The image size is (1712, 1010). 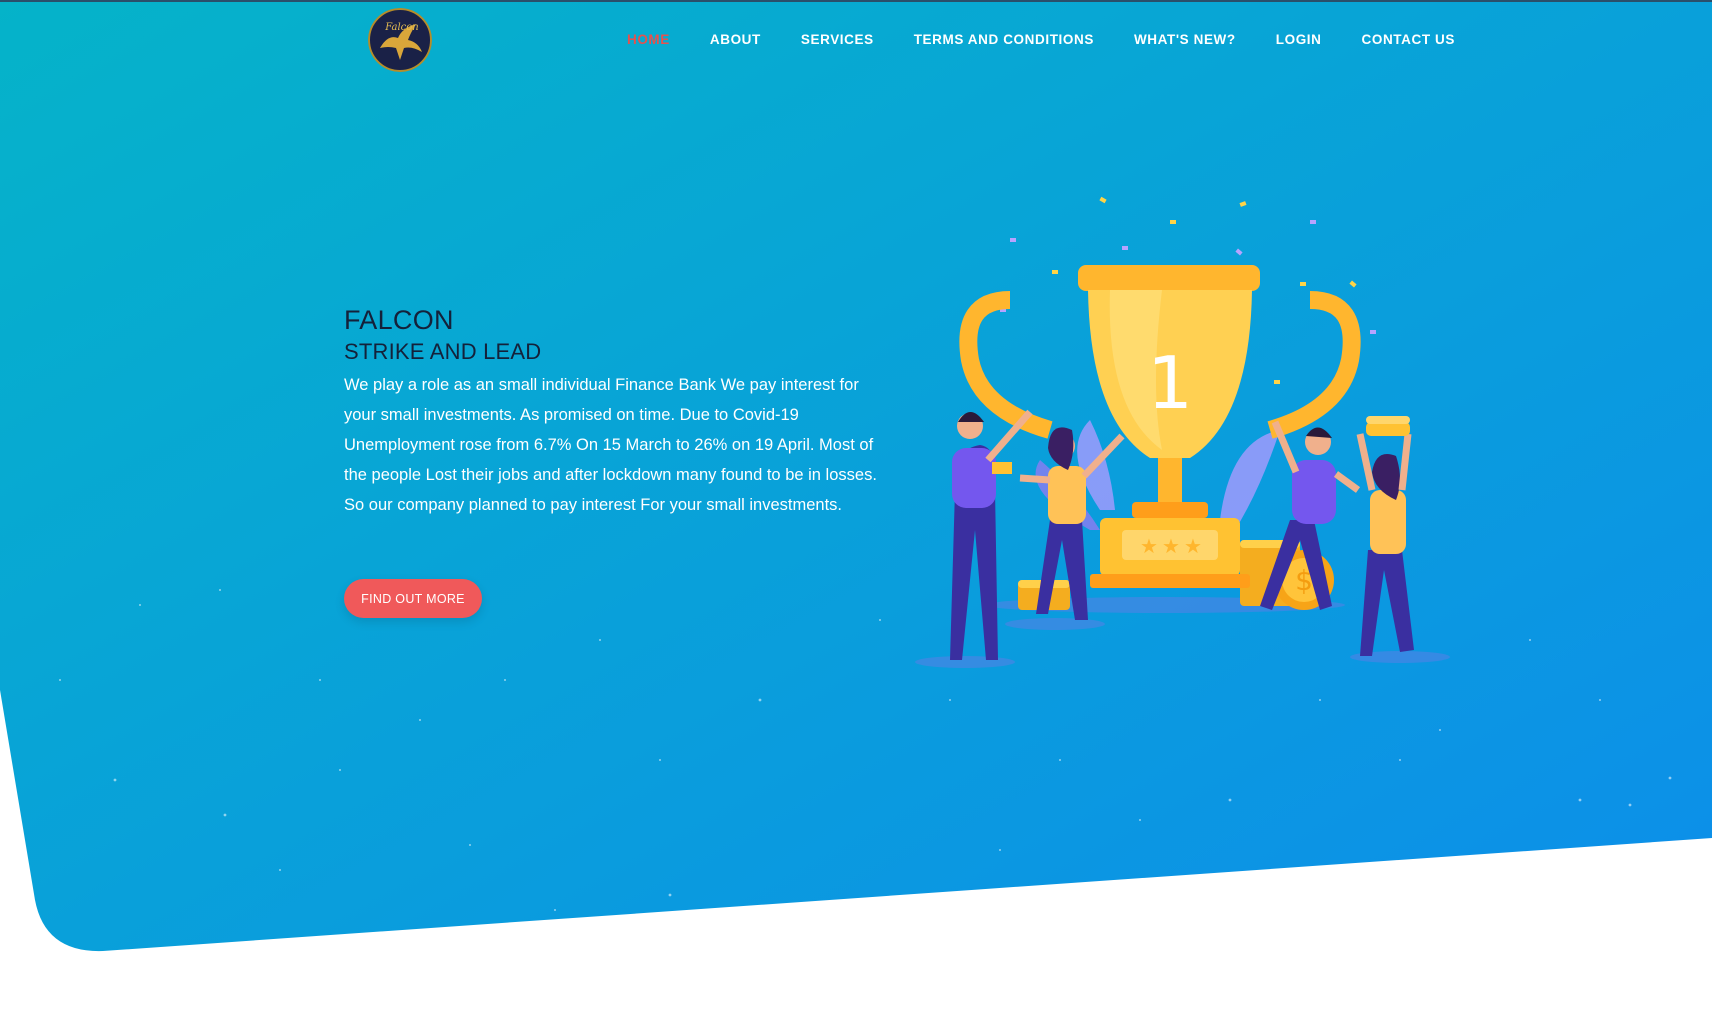 What do you see at coordinates (856, 1) in the screenshot?
I see `top-border` at bounding box center [856, 1].